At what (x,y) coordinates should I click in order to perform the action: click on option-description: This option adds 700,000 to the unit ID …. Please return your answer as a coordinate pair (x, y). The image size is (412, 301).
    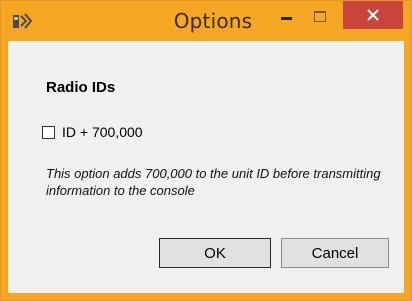
    Looking at the image, I should click on (213, 182).